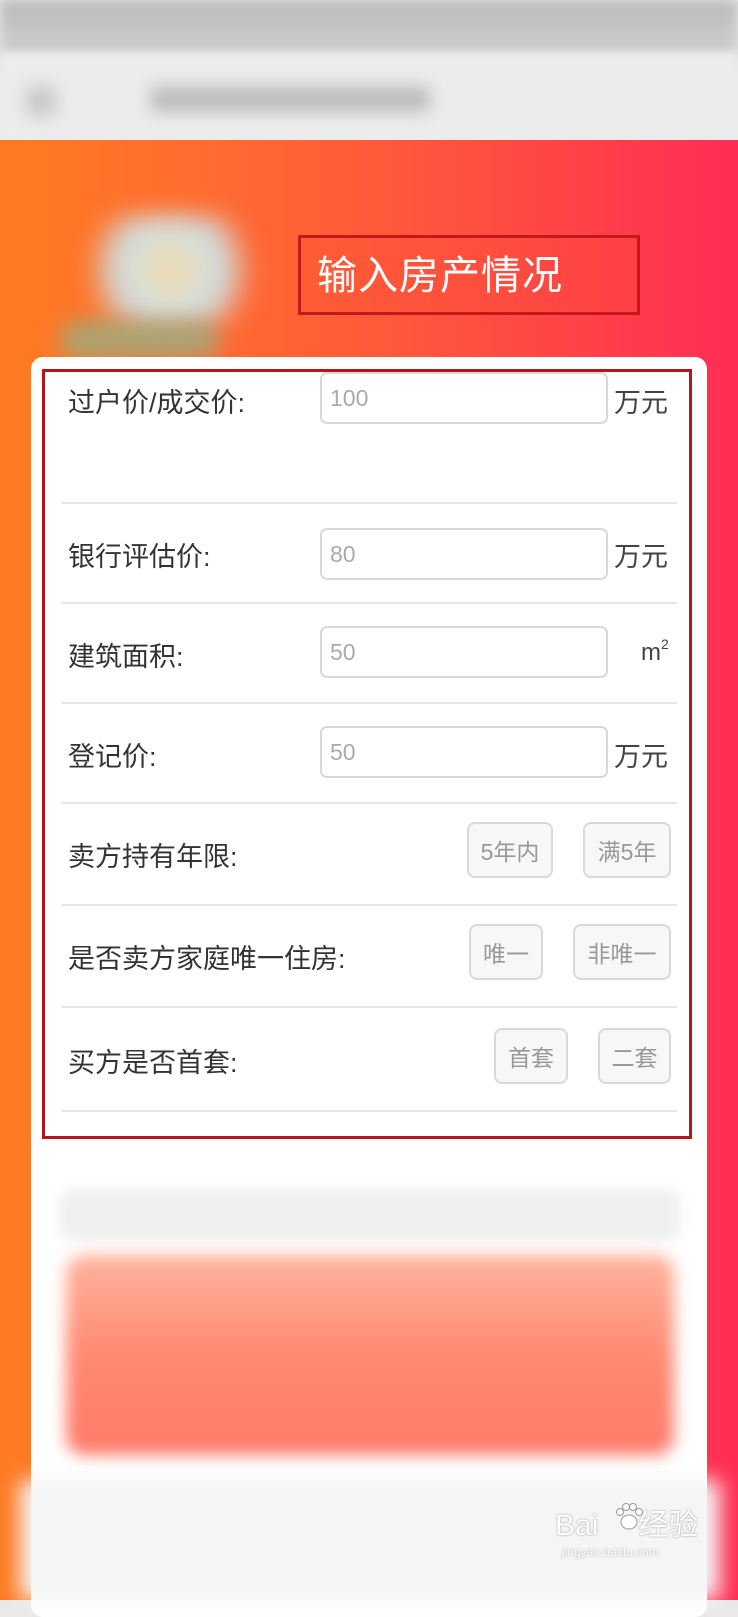  Describe the element at coordinates (369, 30) in the screenshot. I see `status-bar` at that location.